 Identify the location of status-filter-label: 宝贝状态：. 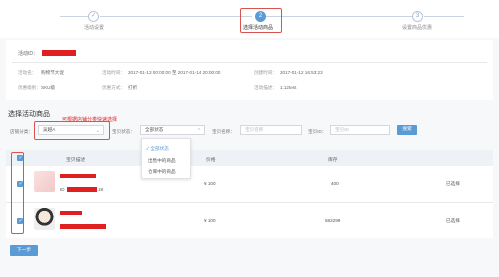
(123, 131).